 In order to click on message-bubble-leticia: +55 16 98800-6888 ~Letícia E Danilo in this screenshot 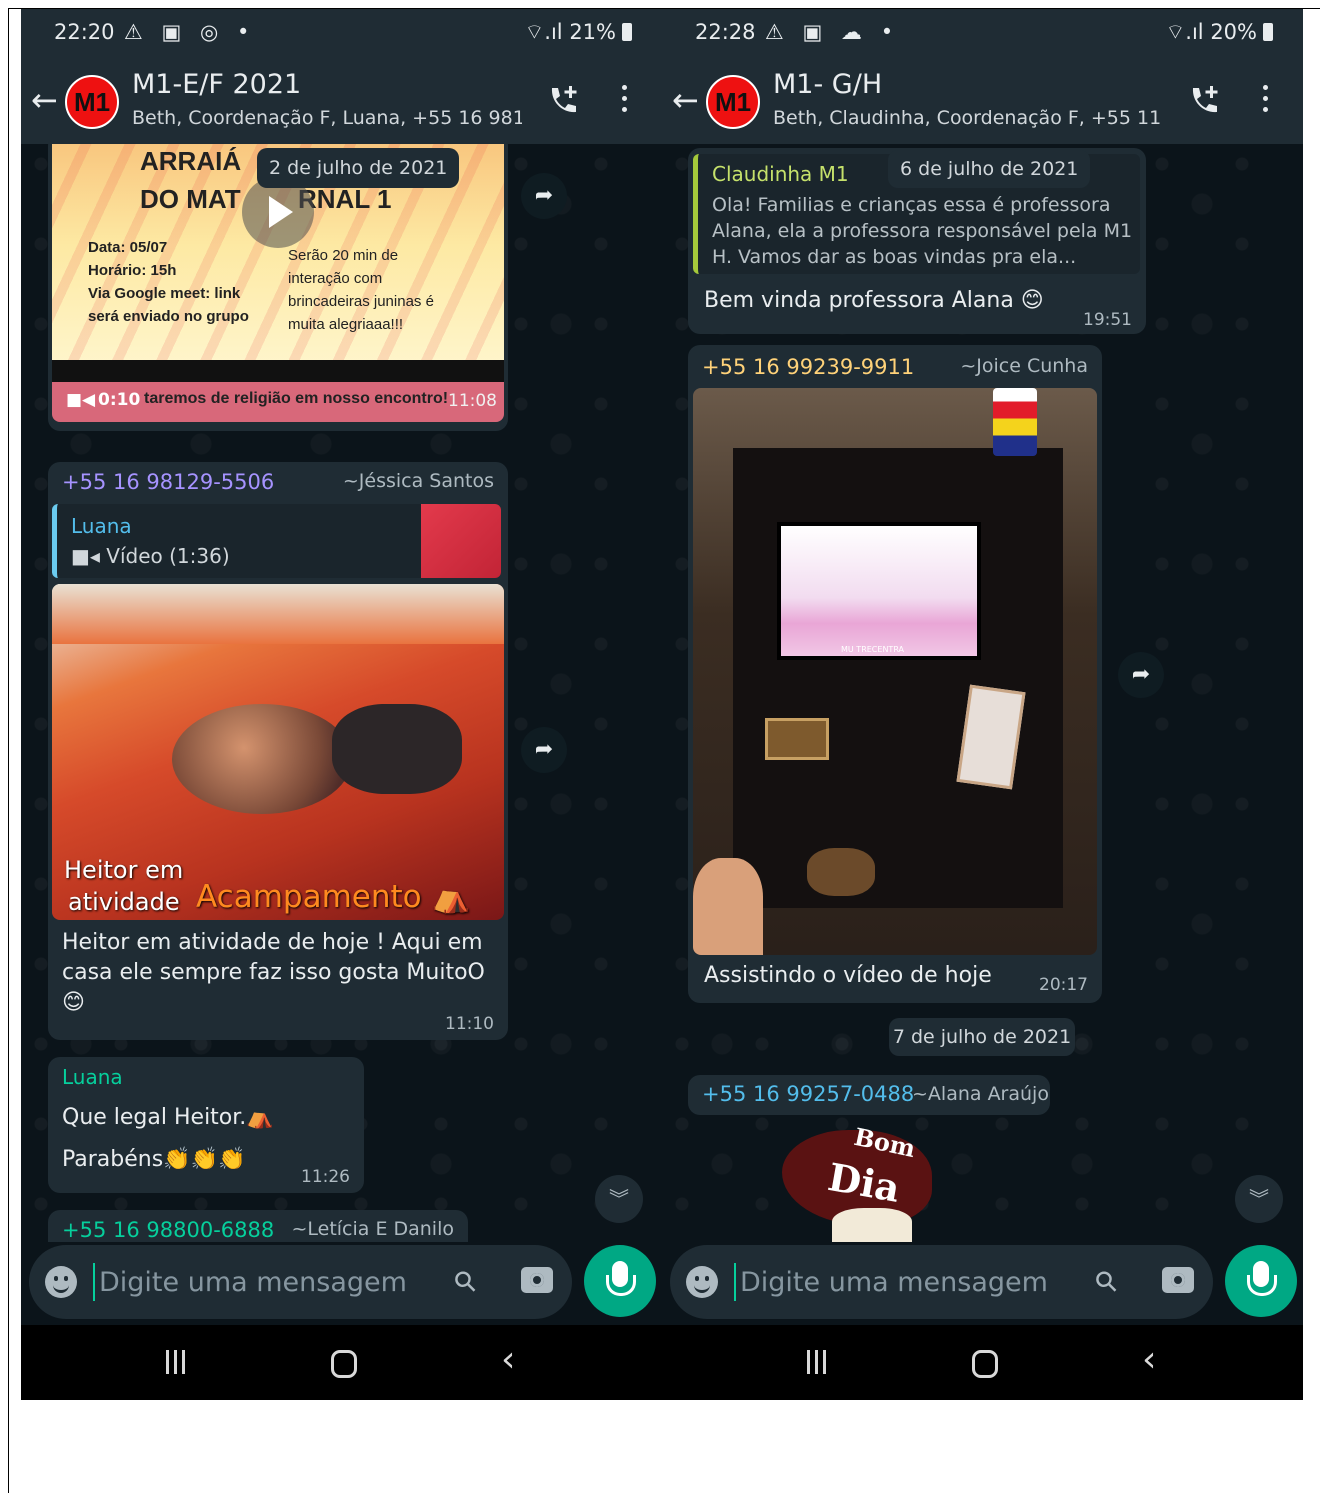, I will do `click(258, 1226)`.